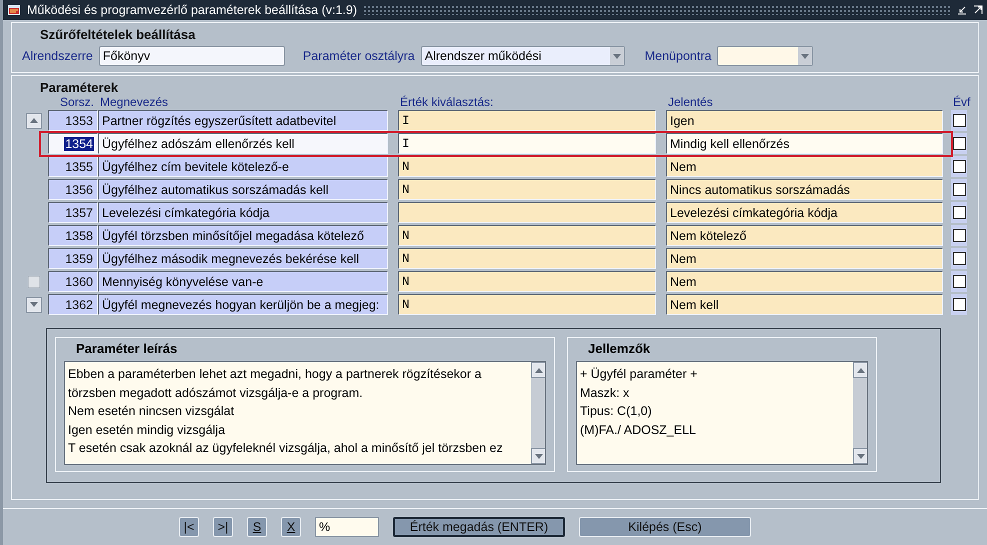 The image size is (987, 545). Describe the element at coordinates (275, 374) in the screenshot. I see `text-line: Ebben a paraméterben lehet azt megadni, hogy a partnerek rögzítésekor a` at that location.